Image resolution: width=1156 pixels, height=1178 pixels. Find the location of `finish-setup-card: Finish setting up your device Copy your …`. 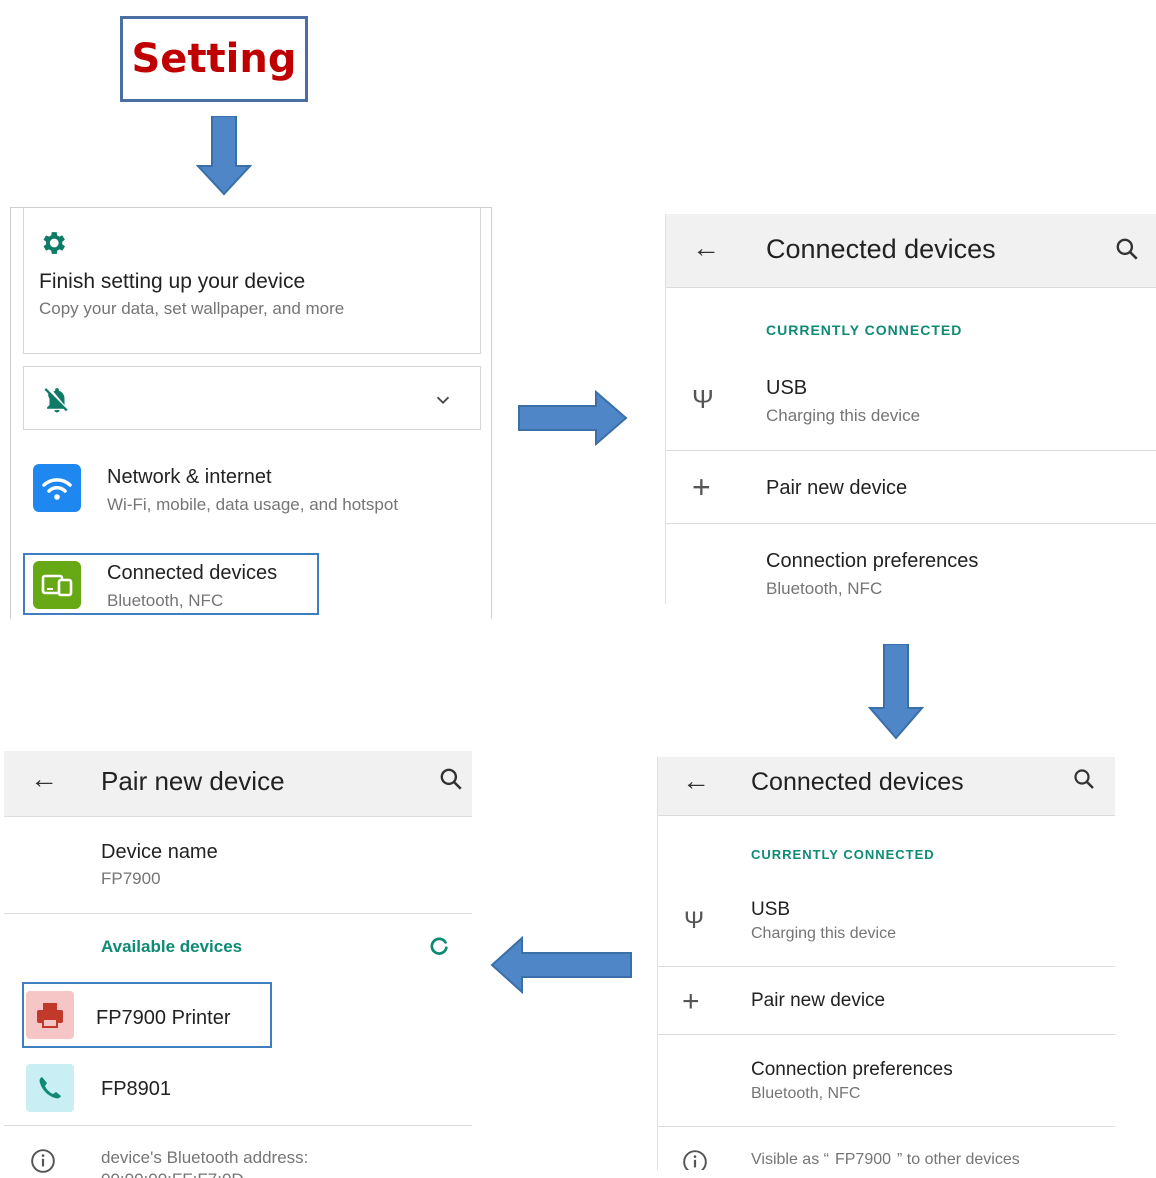

finish-setup-card: Finish setting up your device Copy your … is located at coordinates (252, 281).